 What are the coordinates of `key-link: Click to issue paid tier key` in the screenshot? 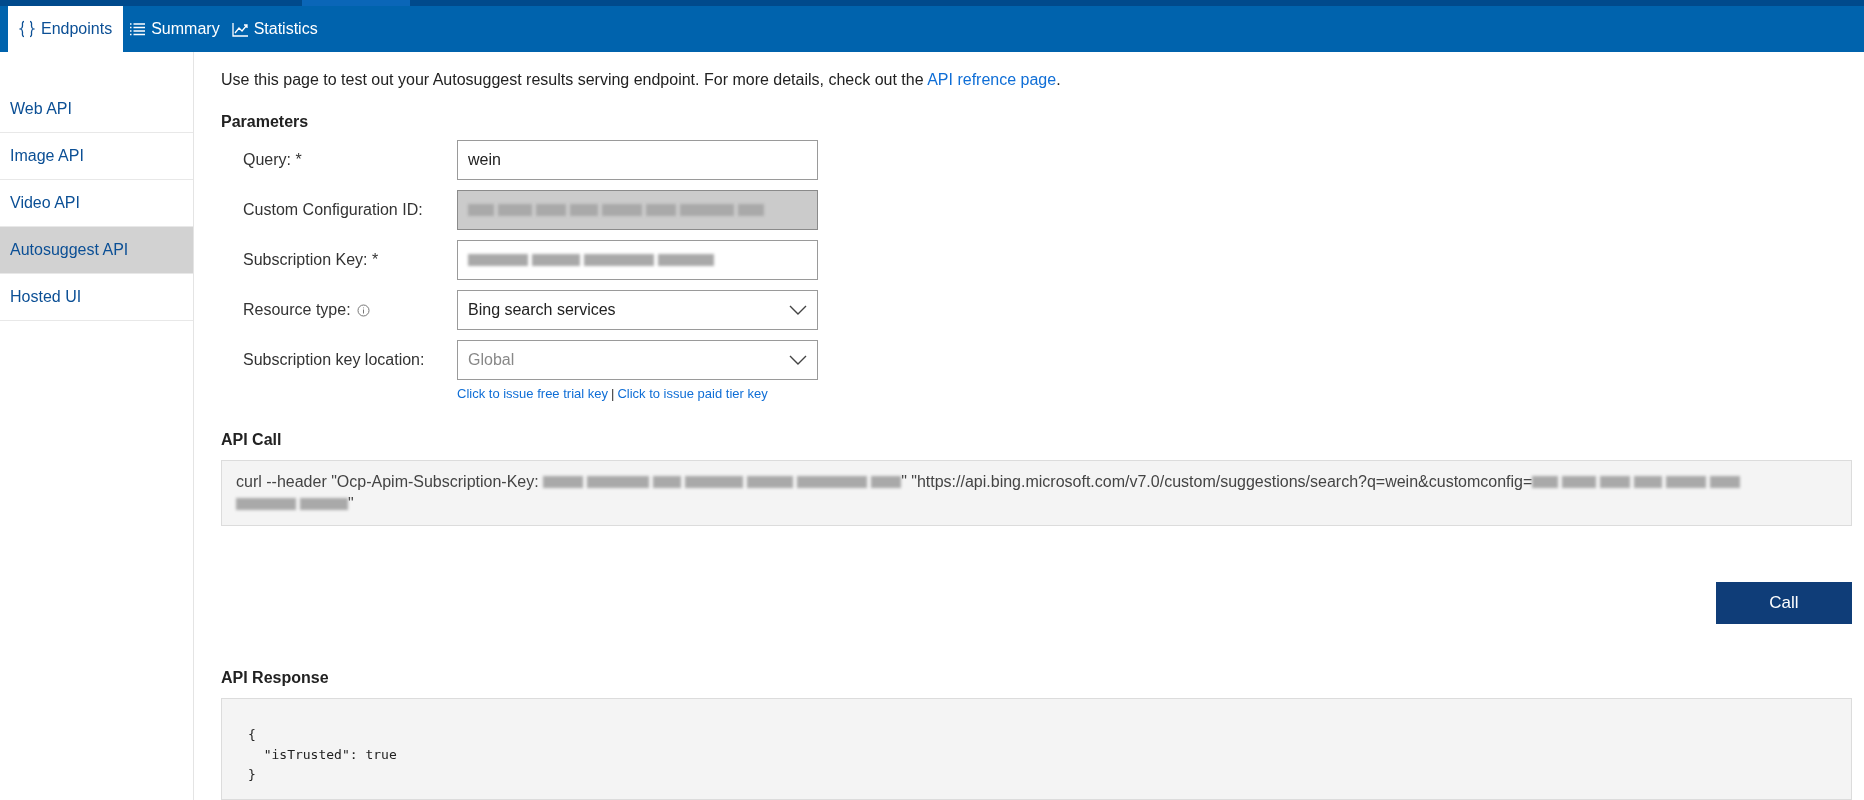 It's located at (692, 394).